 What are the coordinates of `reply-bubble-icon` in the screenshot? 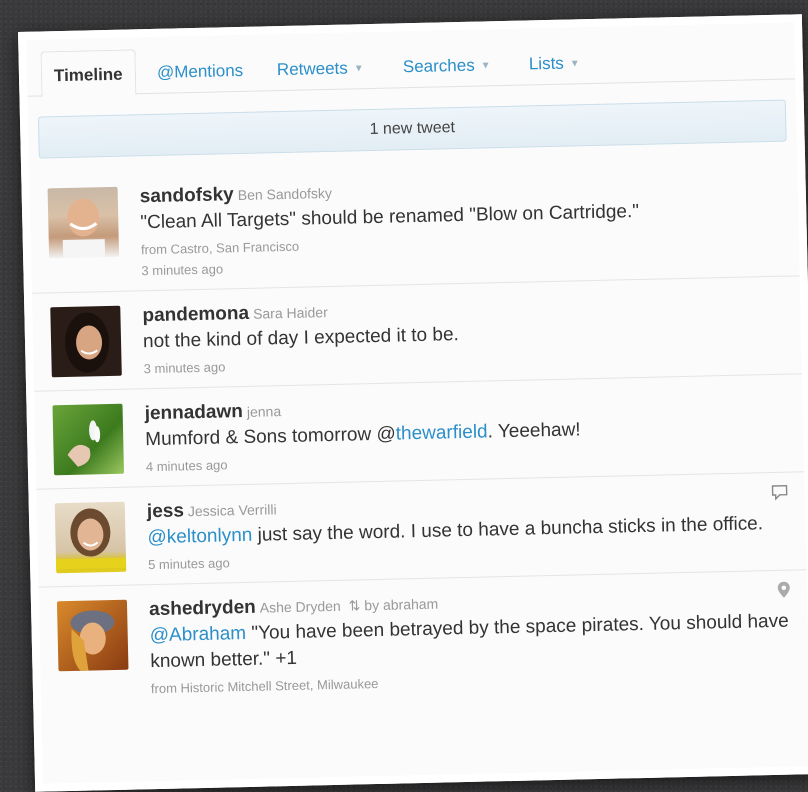 It's located at (779, 494).